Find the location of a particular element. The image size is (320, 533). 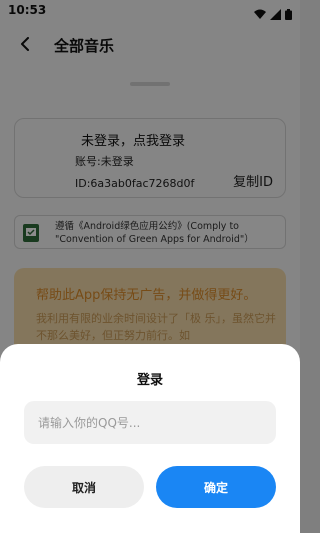

dialog-title: 登录 is located at coordinates (149, 380).